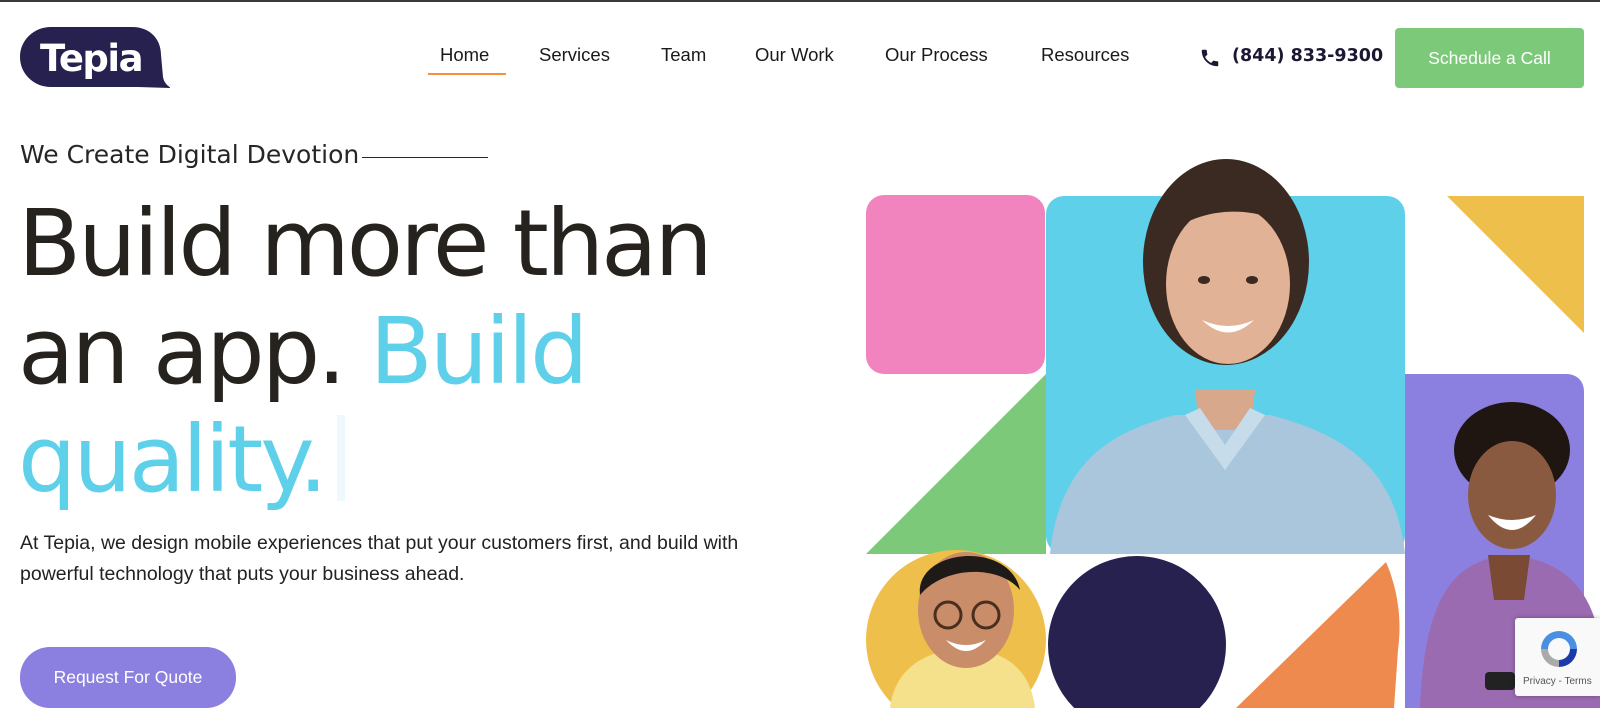  What do you see at coordinates (467, 74) in the screenshot?
I see `nav-active-underline` at bounding box center [467, 74].